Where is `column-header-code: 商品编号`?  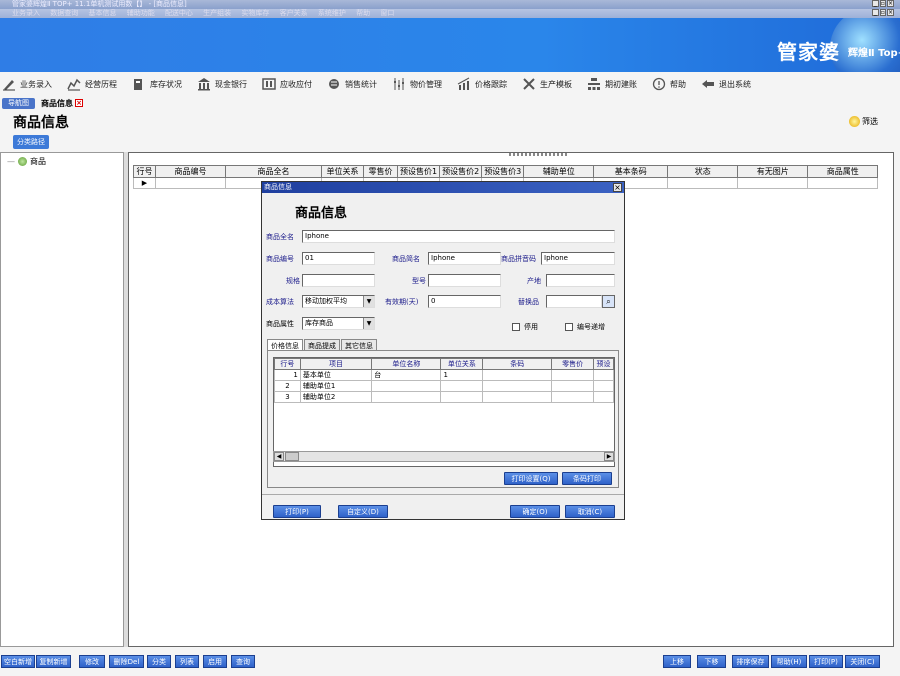
column-header-code: 商品编号 is located at coordinates (190, 171).